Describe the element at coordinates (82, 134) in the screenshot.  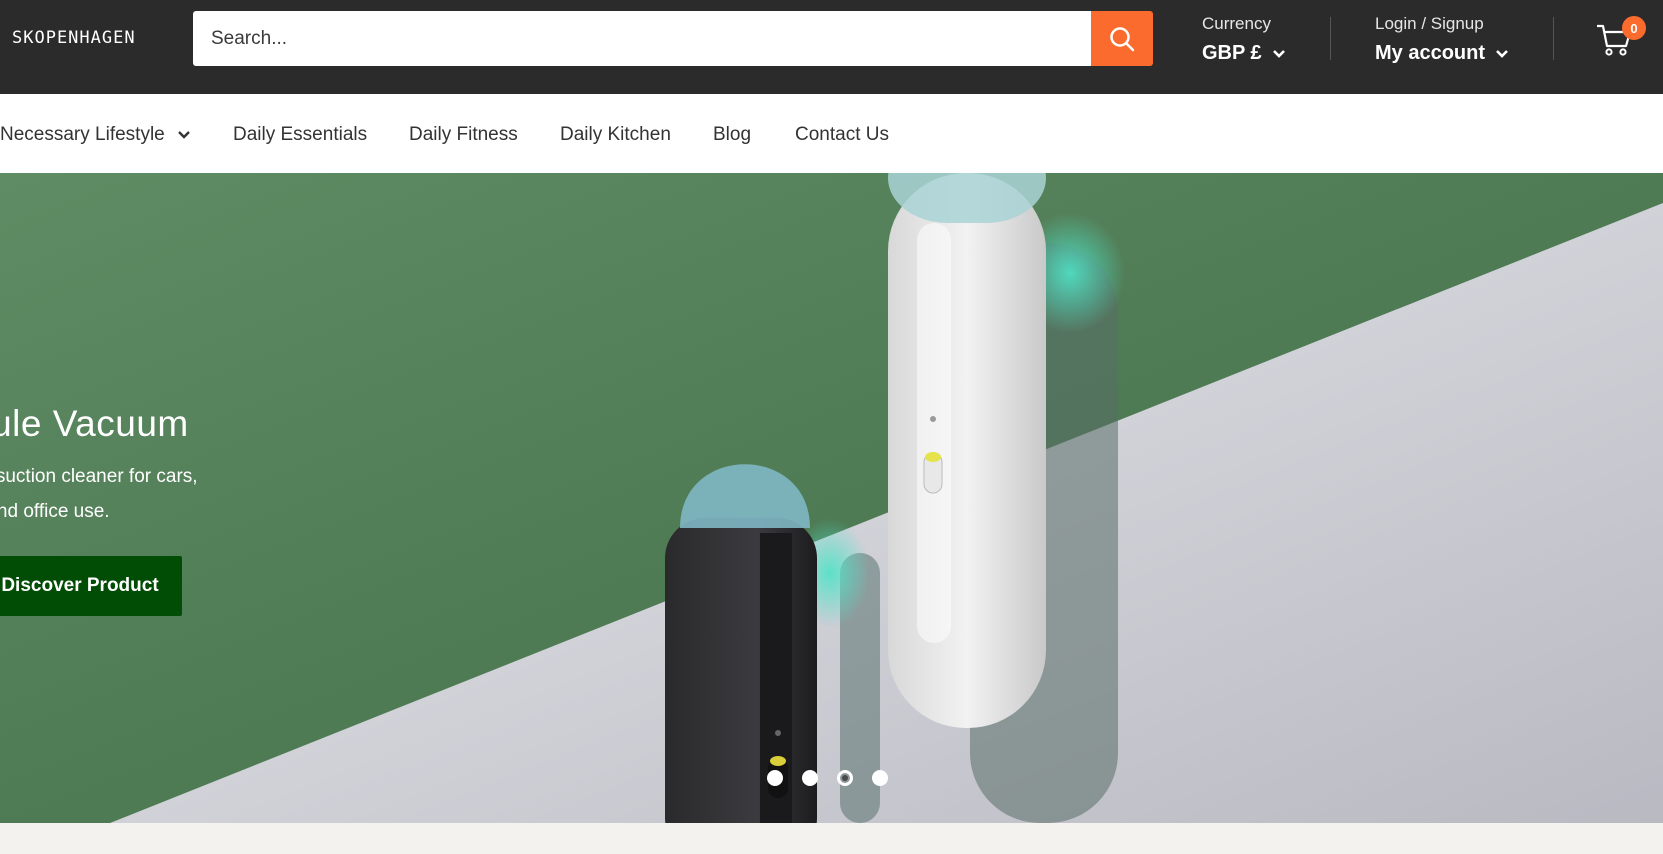
I see `nav-item-label: Necessary Lifestyle` at that location.